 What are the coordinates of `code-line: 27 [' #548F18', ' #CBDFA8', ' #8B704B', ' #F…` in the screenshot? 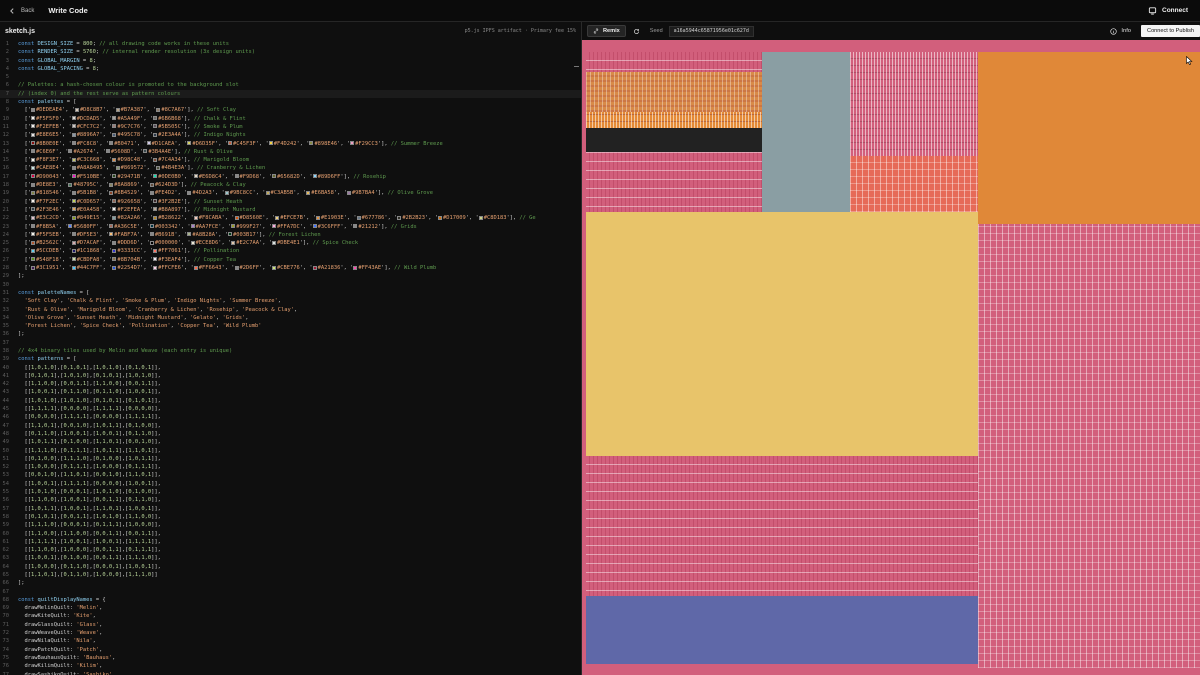 It's located at (290, 260).